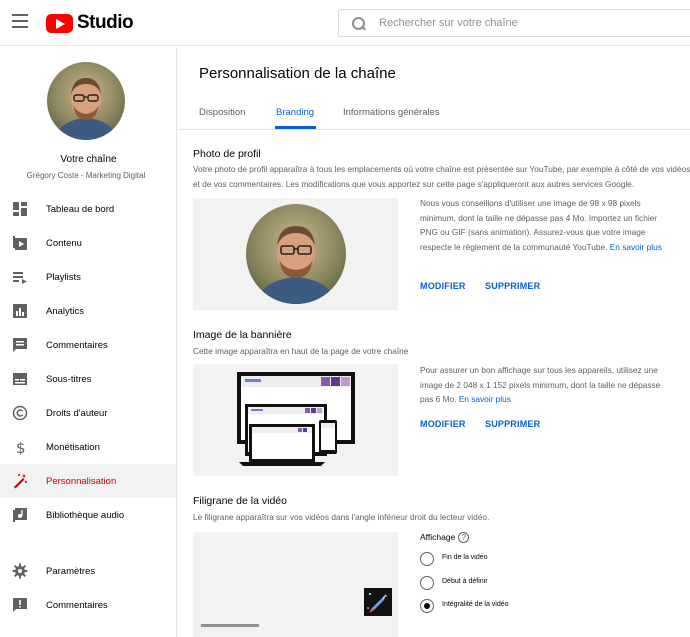  What do you see at coordinates (20, 571) in the screenshot?
I see `gear-icon` at bounding box center [20, 571].